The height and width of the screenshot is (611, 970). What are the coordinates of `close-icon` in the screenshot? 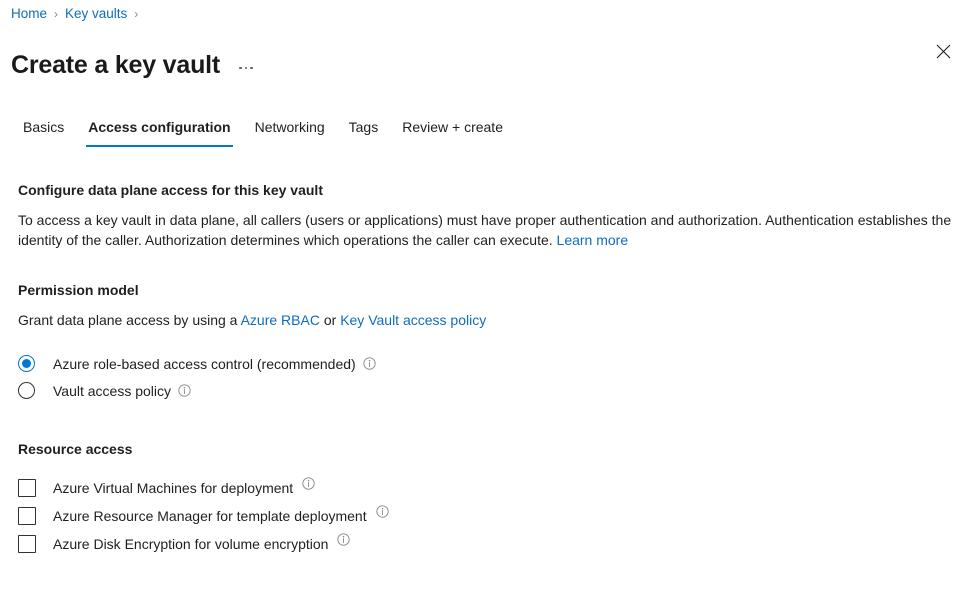 It's located at (943, 51).